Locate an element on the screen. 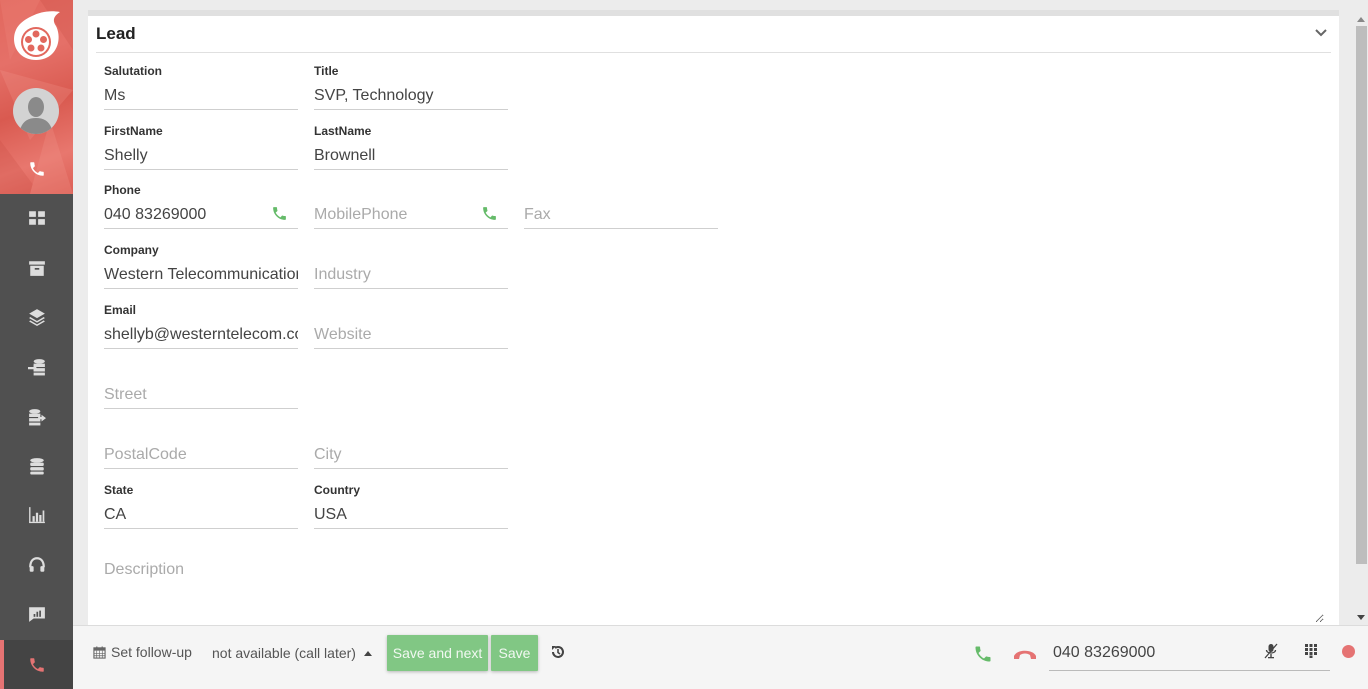  save-and-next-button: Save and next is located at coordinates (437, 653).